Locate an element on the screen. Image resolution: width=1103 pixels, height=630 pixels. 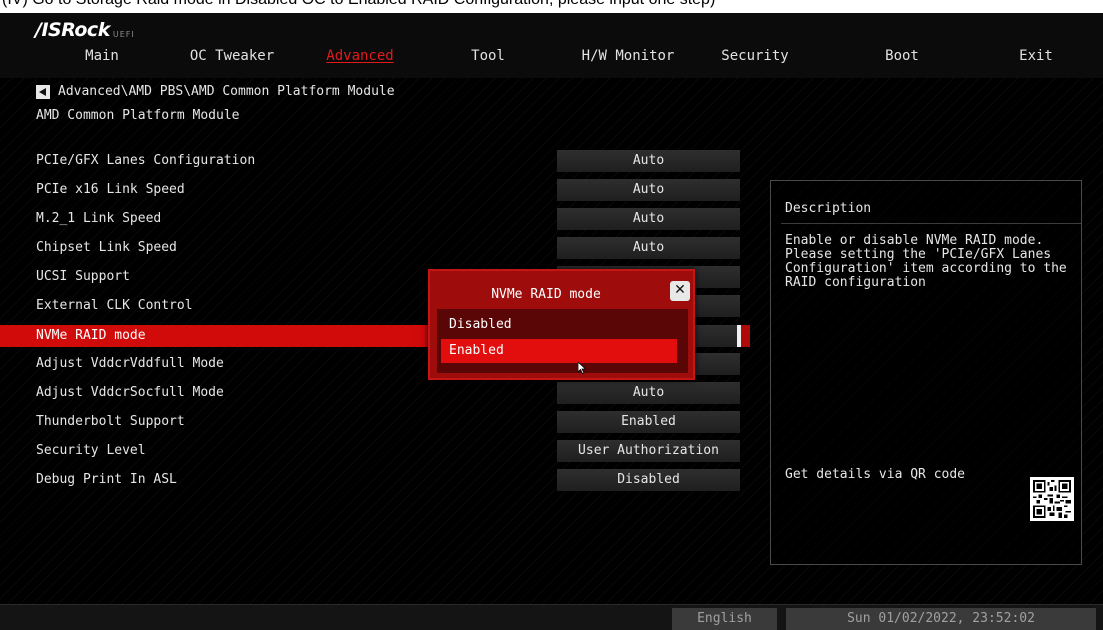
setting-row: Debug Print In ASL Disabled is located at coordinates (375, 480).